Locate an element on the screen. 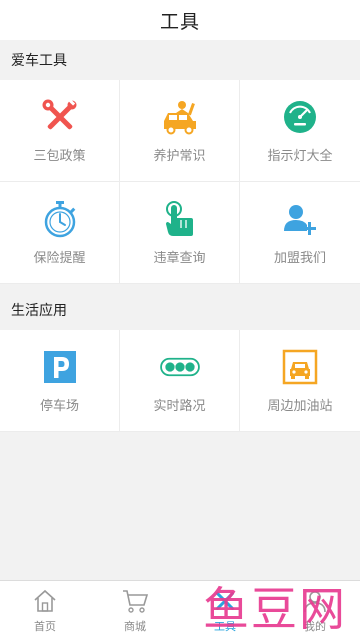 Image resolution: width=360 pixels, height=640 pixels. tab-label: 商城 is located at coordinates (135, 627).